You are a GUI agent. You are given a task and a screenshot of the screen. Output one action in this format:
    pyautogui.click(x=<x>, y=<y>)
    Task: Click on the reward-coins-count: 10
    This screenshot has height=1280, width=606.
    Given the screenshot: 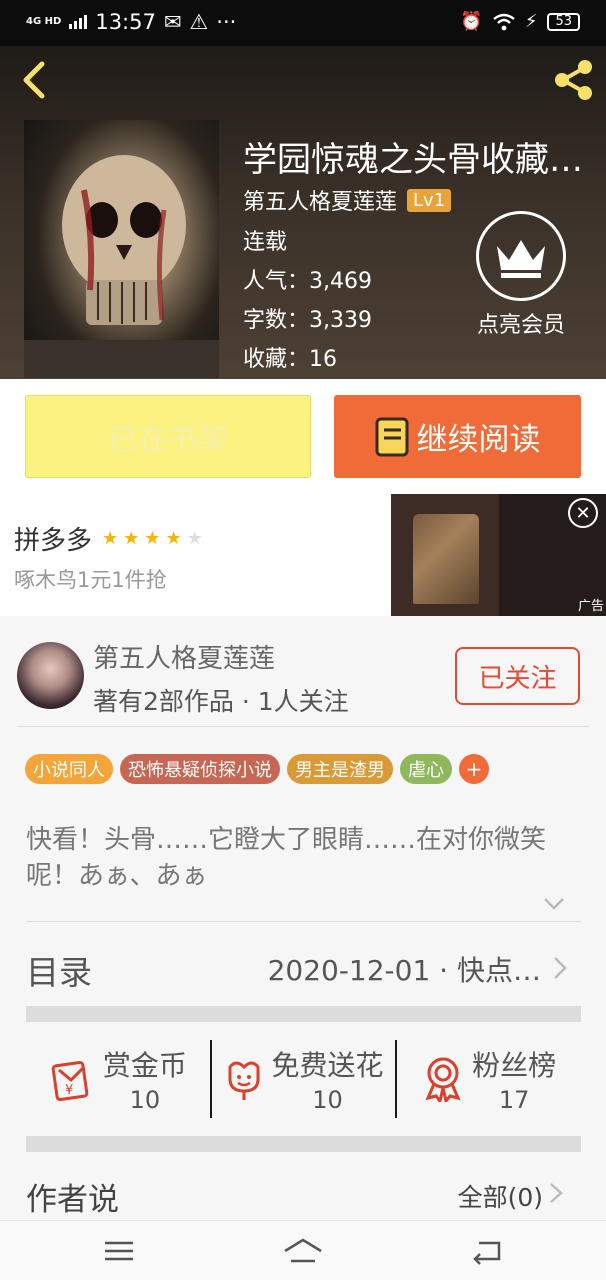 What is the action you would take?
    pyautogui.click(x=145, y=1100)
    